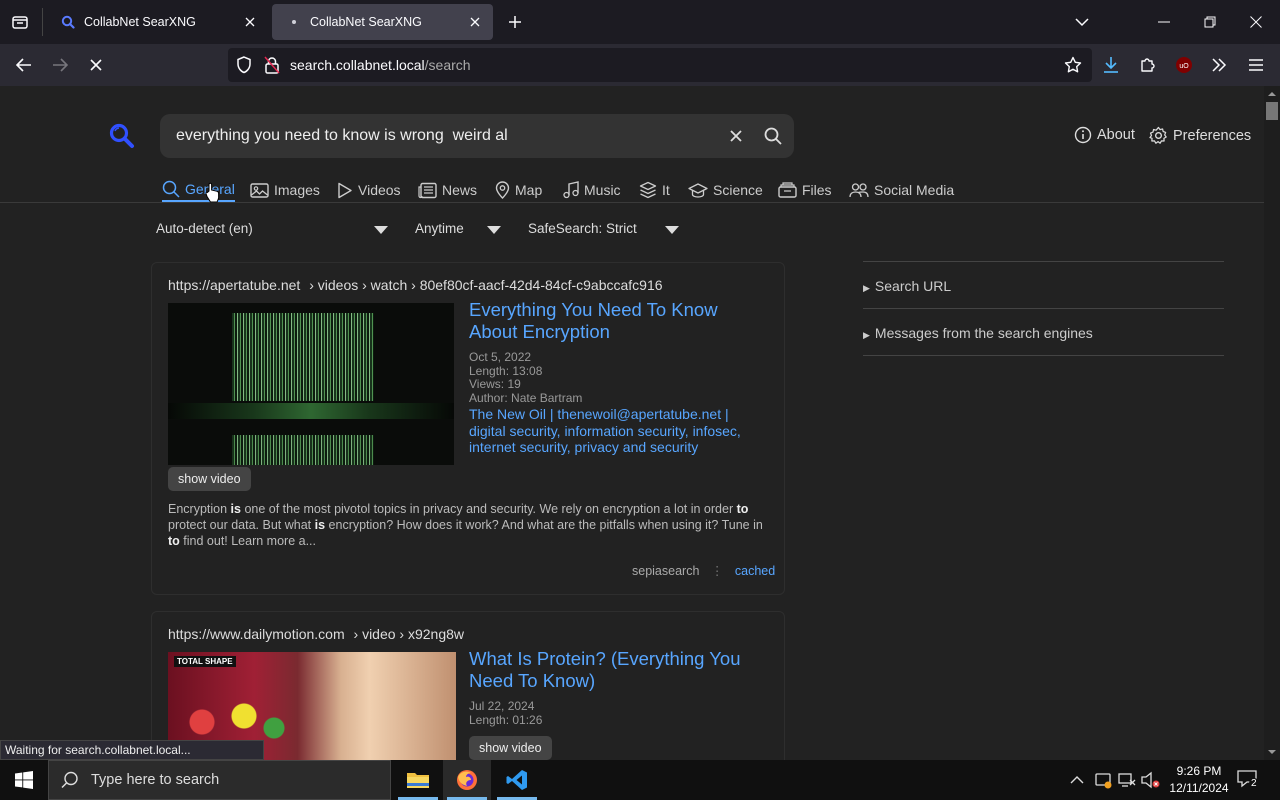 The height and width of the screenshot is (800, 1280). Describe the element at coordinates (1219, 65) in the screenshot. I see `more-tools-button` at that location.